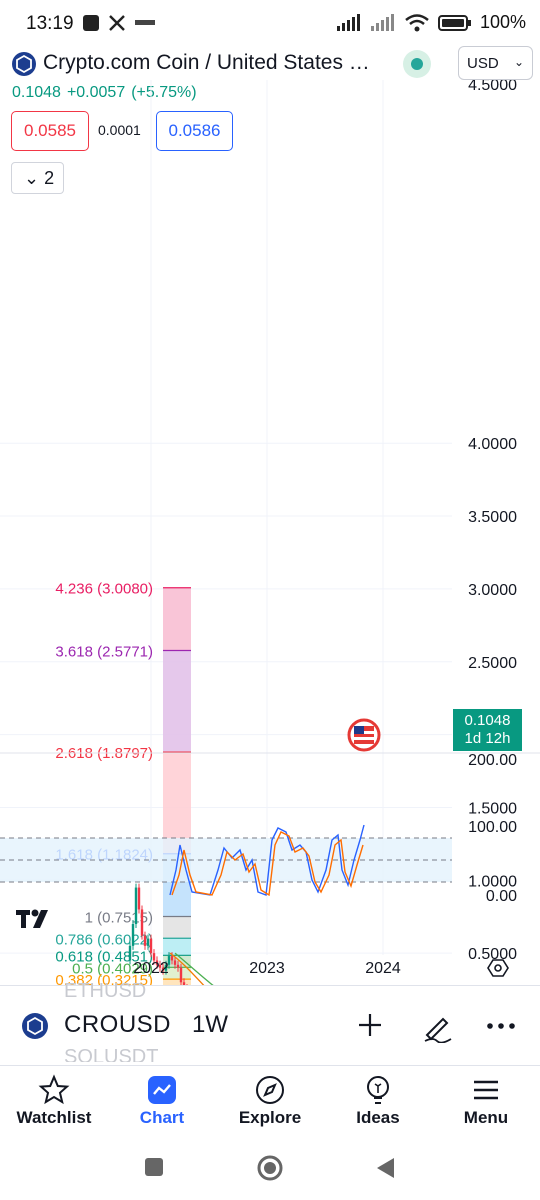 The height and width of the screenshot is (1200, 540). What do you see at coordinates (104, 753) in the screenshot?
I see `fib-level-label: 2.618 (1.8797)` at bounding box center [104, 753].